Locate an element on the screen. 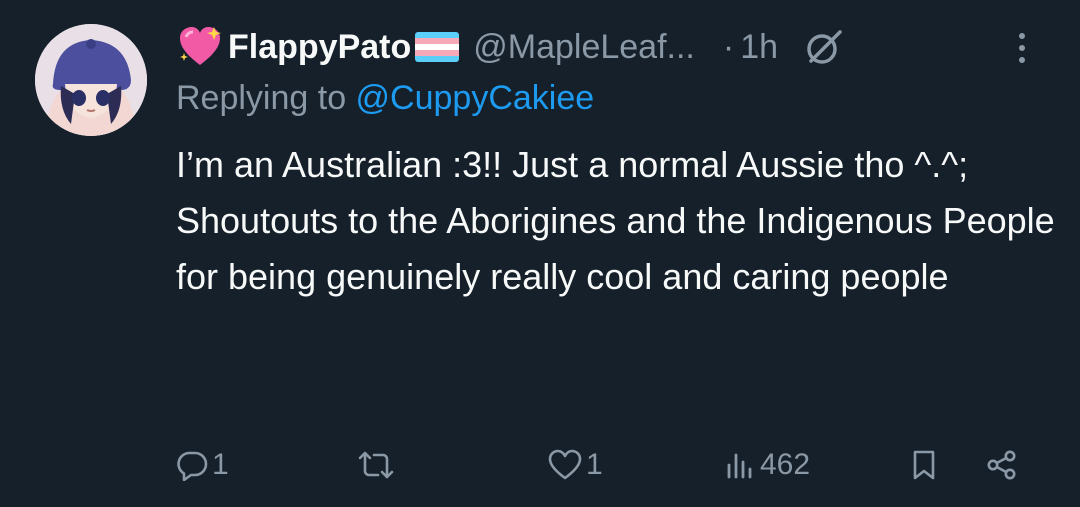  transgender-flag-icon is located at coordinates (437, 47).